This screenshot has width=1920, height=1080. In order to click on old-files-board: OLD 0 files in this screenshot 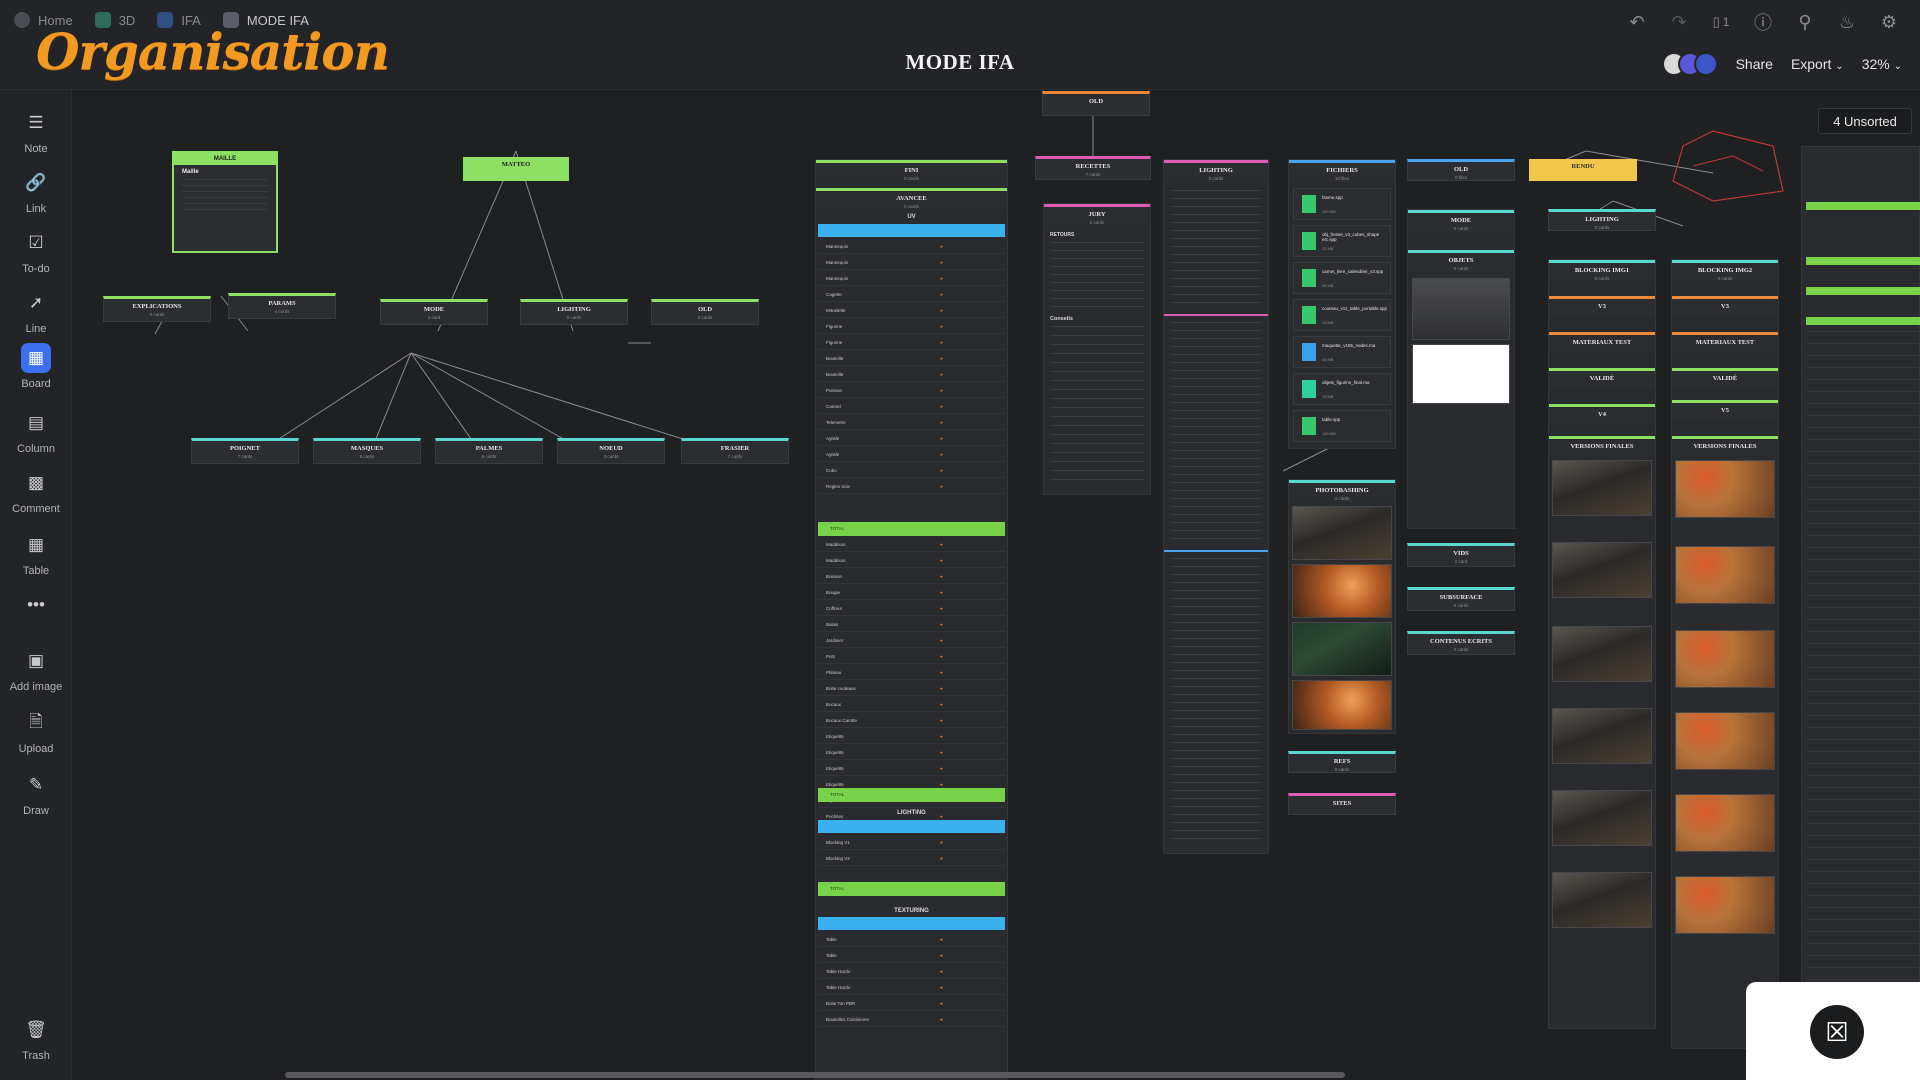, I will do `click(1461, 170)`.